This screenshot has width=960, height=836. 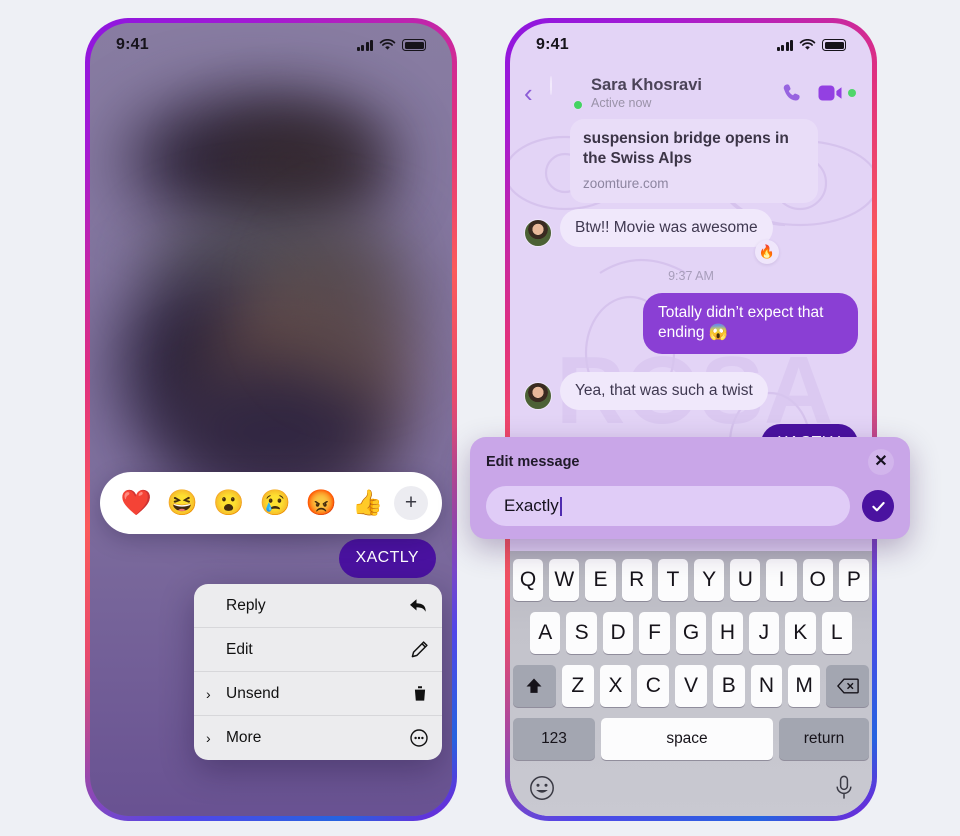 I want to click on cellular-bars-icon, so click(x=784, y=45).